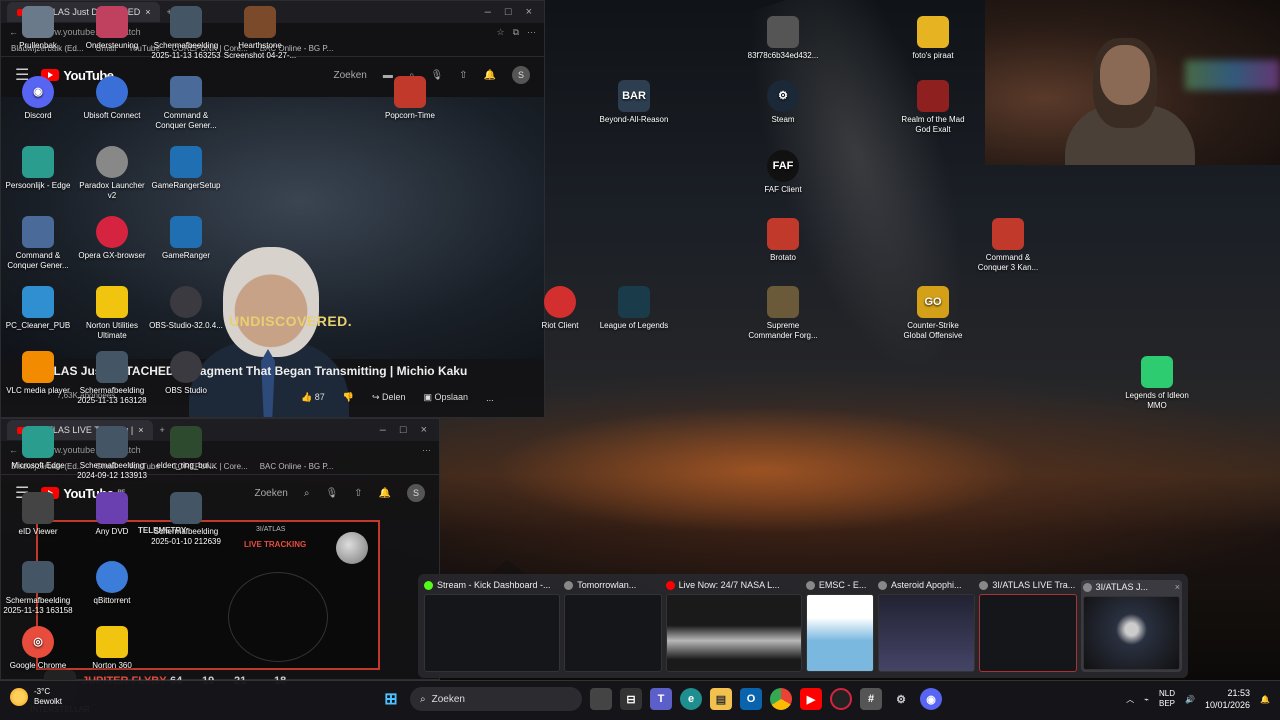  Describe the element at coordinates (38, 98) in the screenshot. I see `desktop-icon-discord: ◉ Discord` at that location.